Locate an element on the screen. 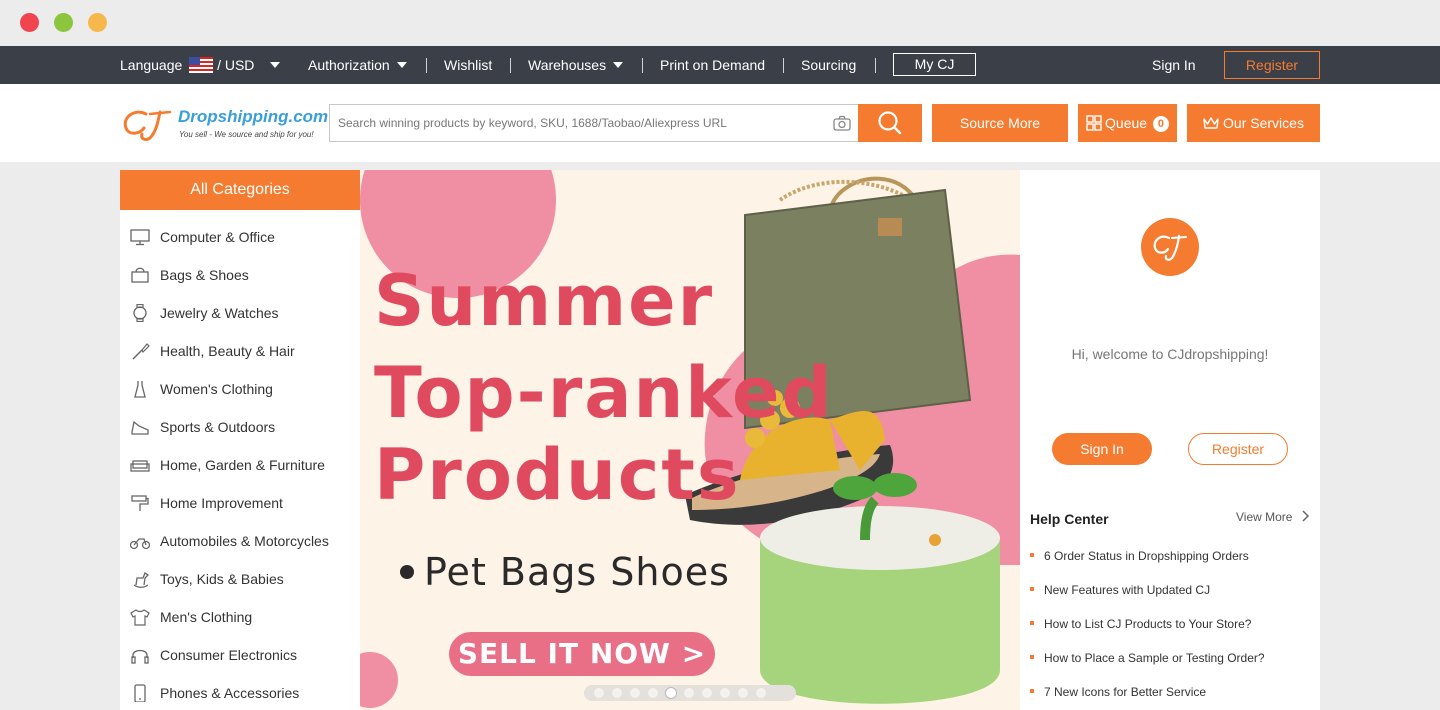  search-input is located at coordinates (570, 123).